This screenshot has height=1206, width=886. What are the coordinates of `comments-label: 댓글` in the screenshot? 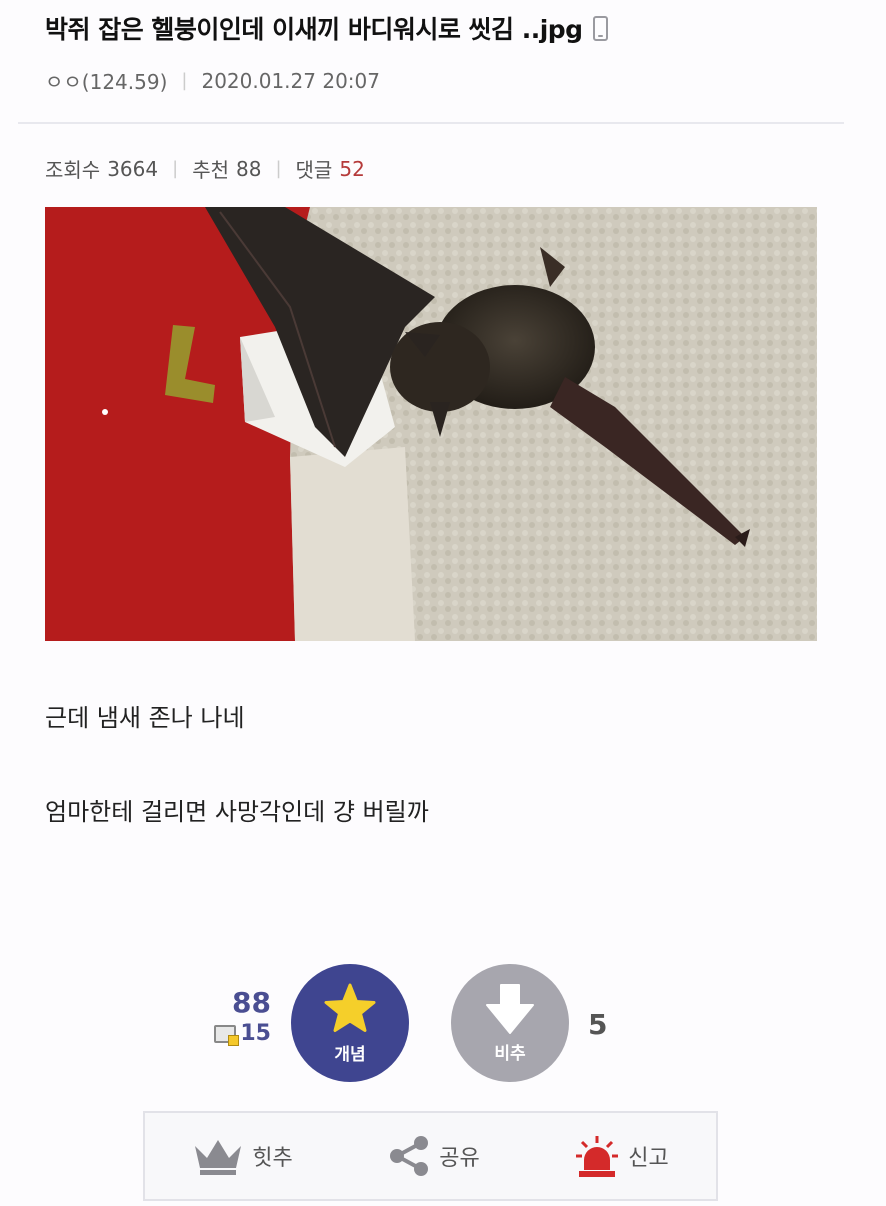 It's located at (314, 168).